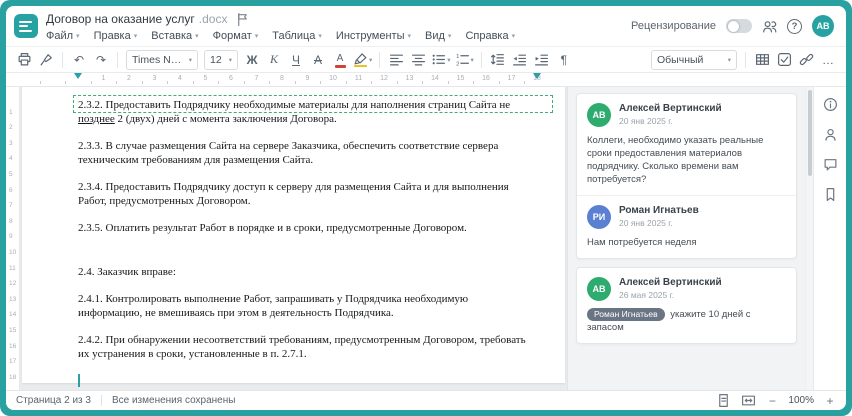 The width and height of the screenshot is (852, 416). What do you see at coordinates (274, 60) in the screenshot?
I see `italic-button: К` at bounding box center [274, 60].